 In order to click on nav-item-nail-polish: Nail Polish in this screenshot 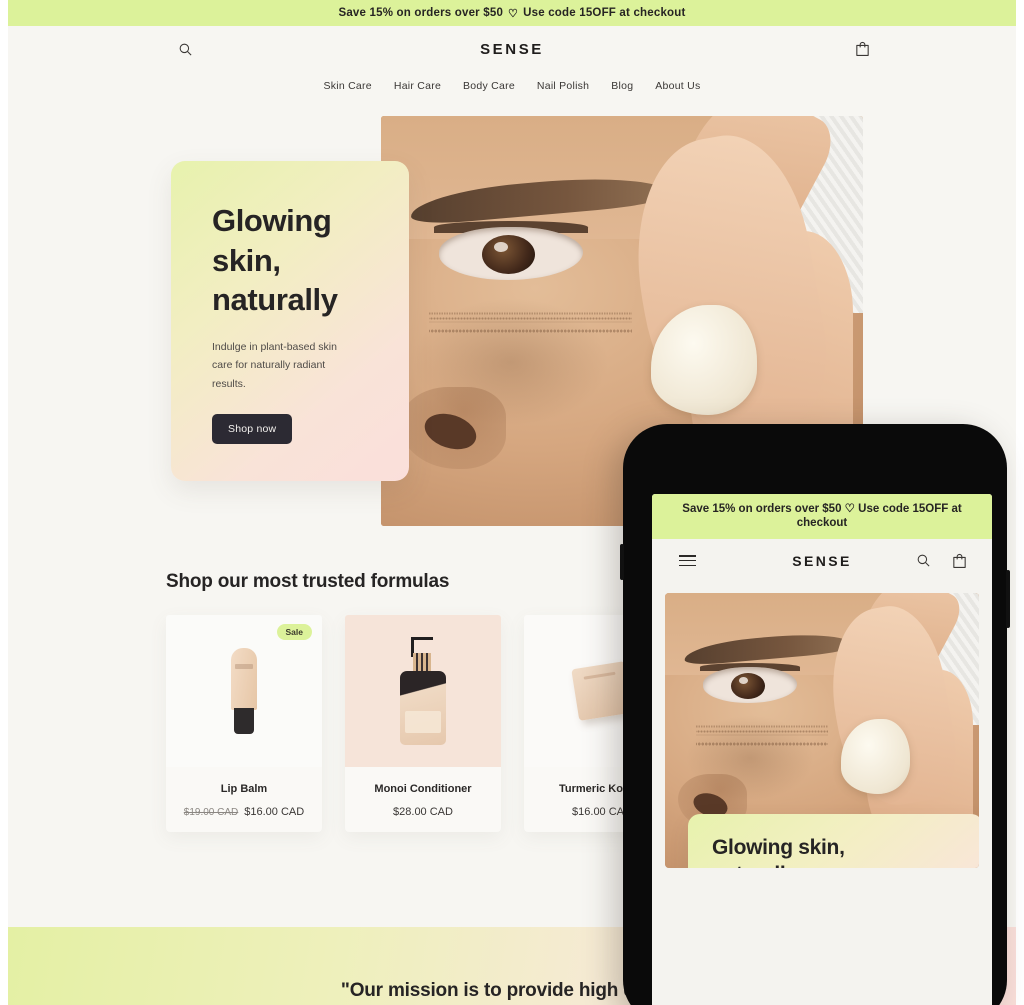, I will do `click(563, 86)`.